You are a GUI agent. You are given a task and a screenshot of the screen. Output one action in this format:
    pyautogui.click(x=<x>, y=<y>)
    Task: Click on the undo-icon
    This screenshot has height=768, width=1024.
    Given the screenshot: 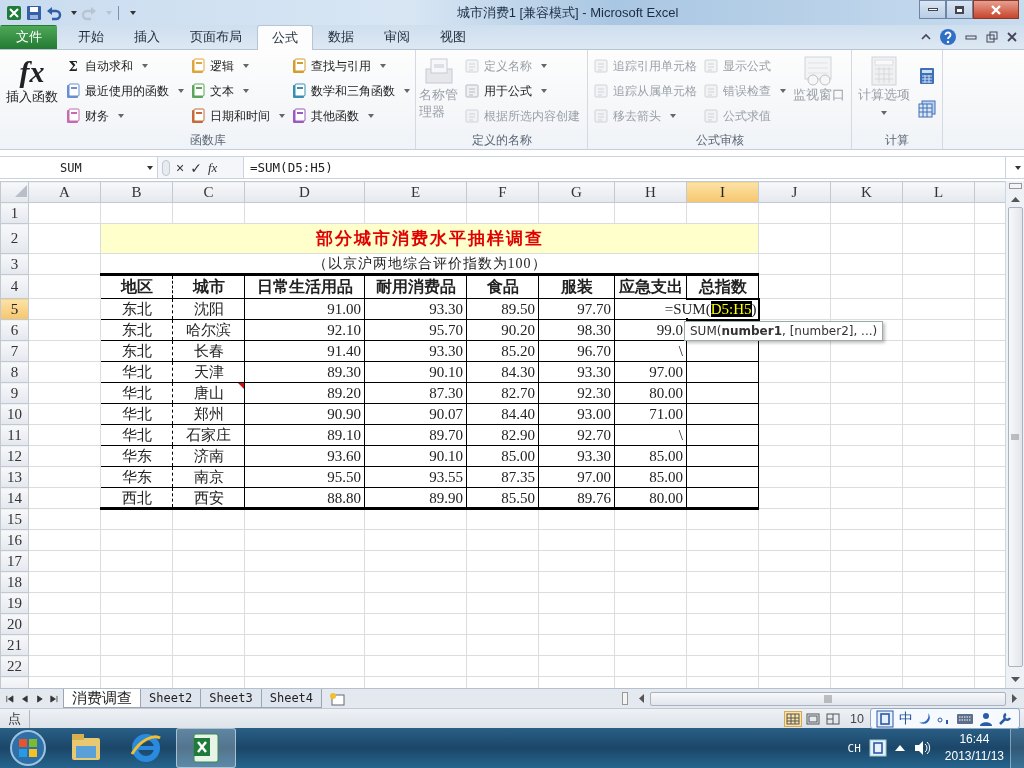 What is the action you would take?
    pyautogui.click(x=54, y=12)
    